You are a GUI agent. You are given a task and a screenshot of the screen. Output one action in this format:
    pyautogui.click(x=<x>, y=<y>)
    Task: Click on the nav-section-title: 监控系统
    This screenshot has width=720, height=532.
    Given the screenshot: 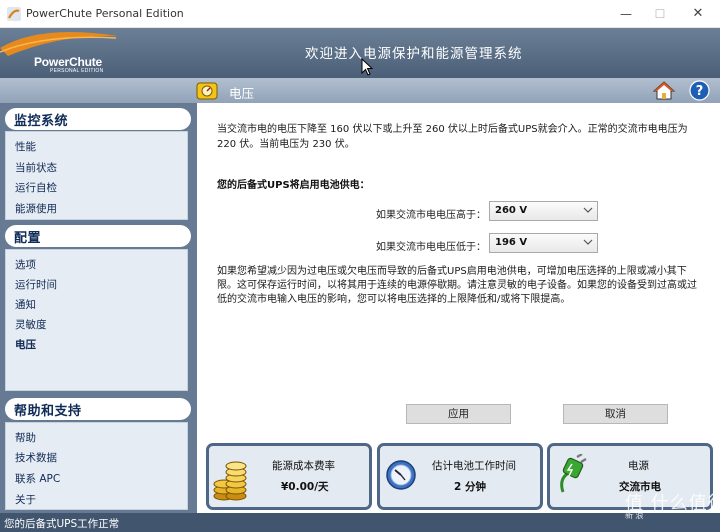 What is the action you would take?
    pyautogui.click(x=41, y=121)
    